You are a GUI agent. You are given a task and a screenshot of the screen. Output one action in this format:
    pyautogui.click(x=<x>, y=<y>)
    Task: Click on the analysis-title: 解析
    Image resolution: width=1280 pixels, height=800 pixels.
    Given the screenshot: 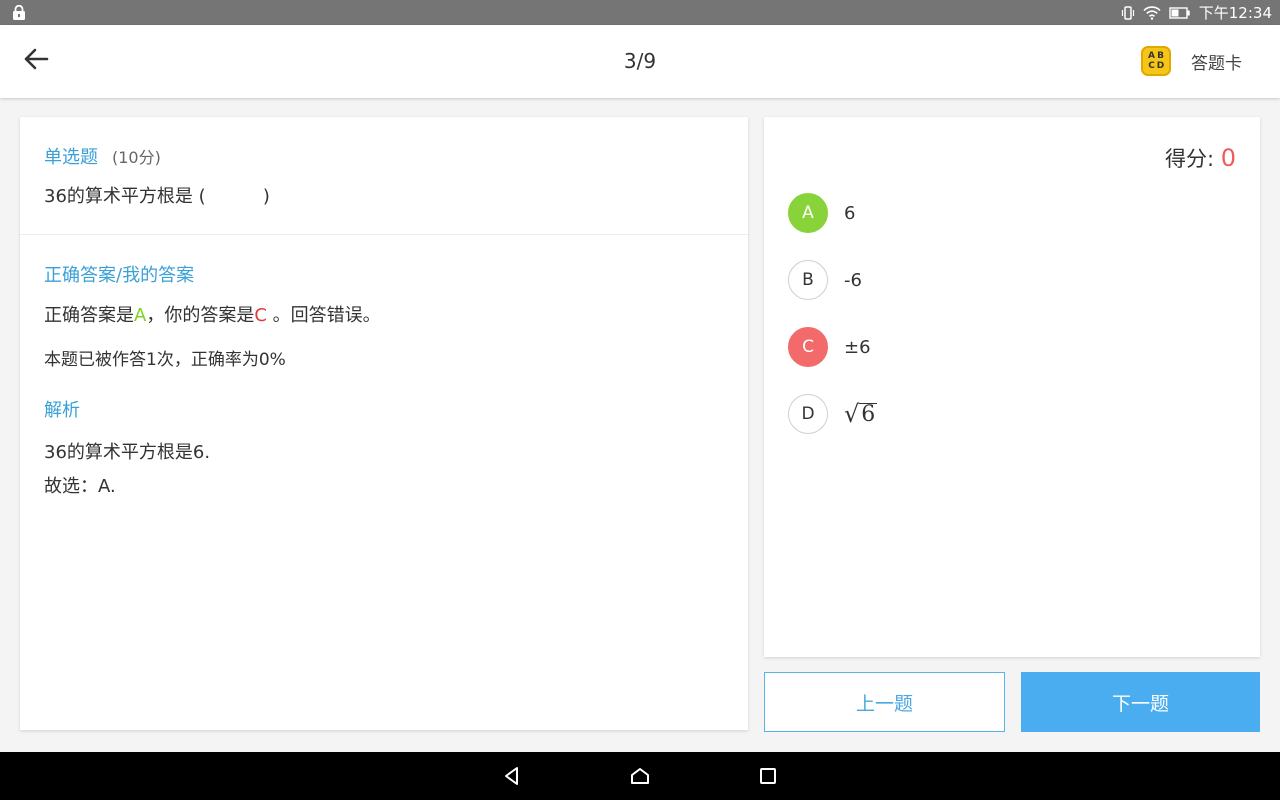 What is the action you would take?
    pyautogui.click(x=62, y=410)
    